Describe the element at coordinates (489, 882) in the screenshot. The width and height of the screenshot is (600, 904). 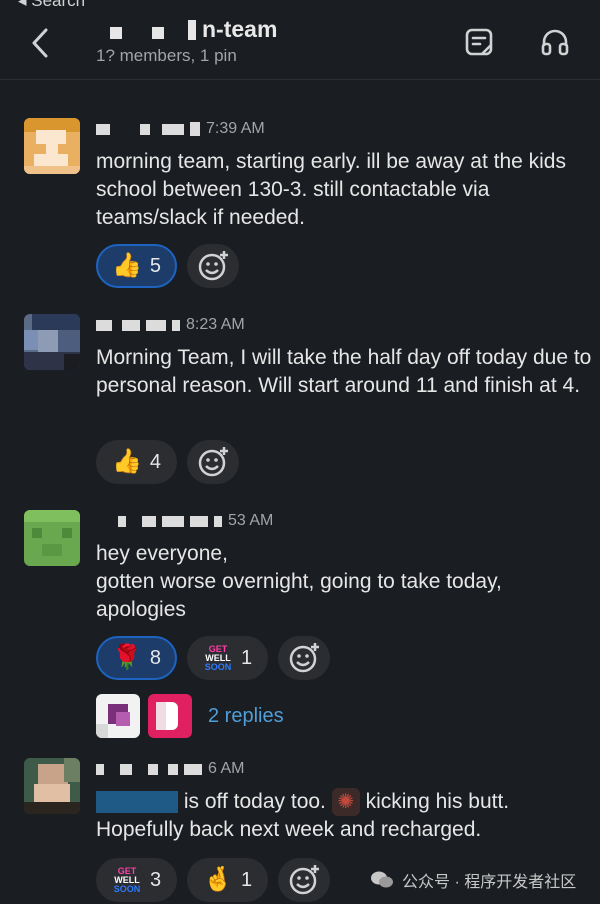
I see `watermark-text: 公众号 · 程序开发者社区` at that location.